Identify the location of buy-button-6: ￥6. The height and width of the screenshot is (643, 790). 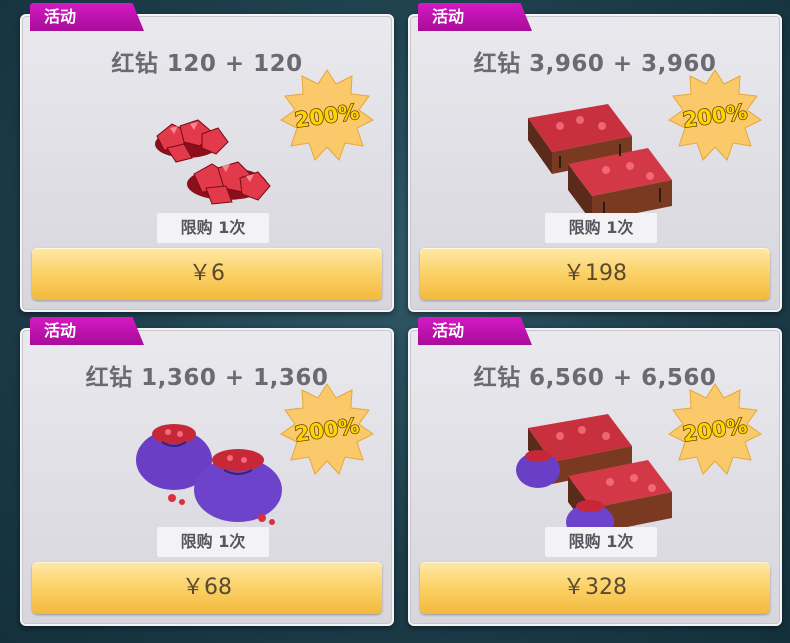
(207, 274).